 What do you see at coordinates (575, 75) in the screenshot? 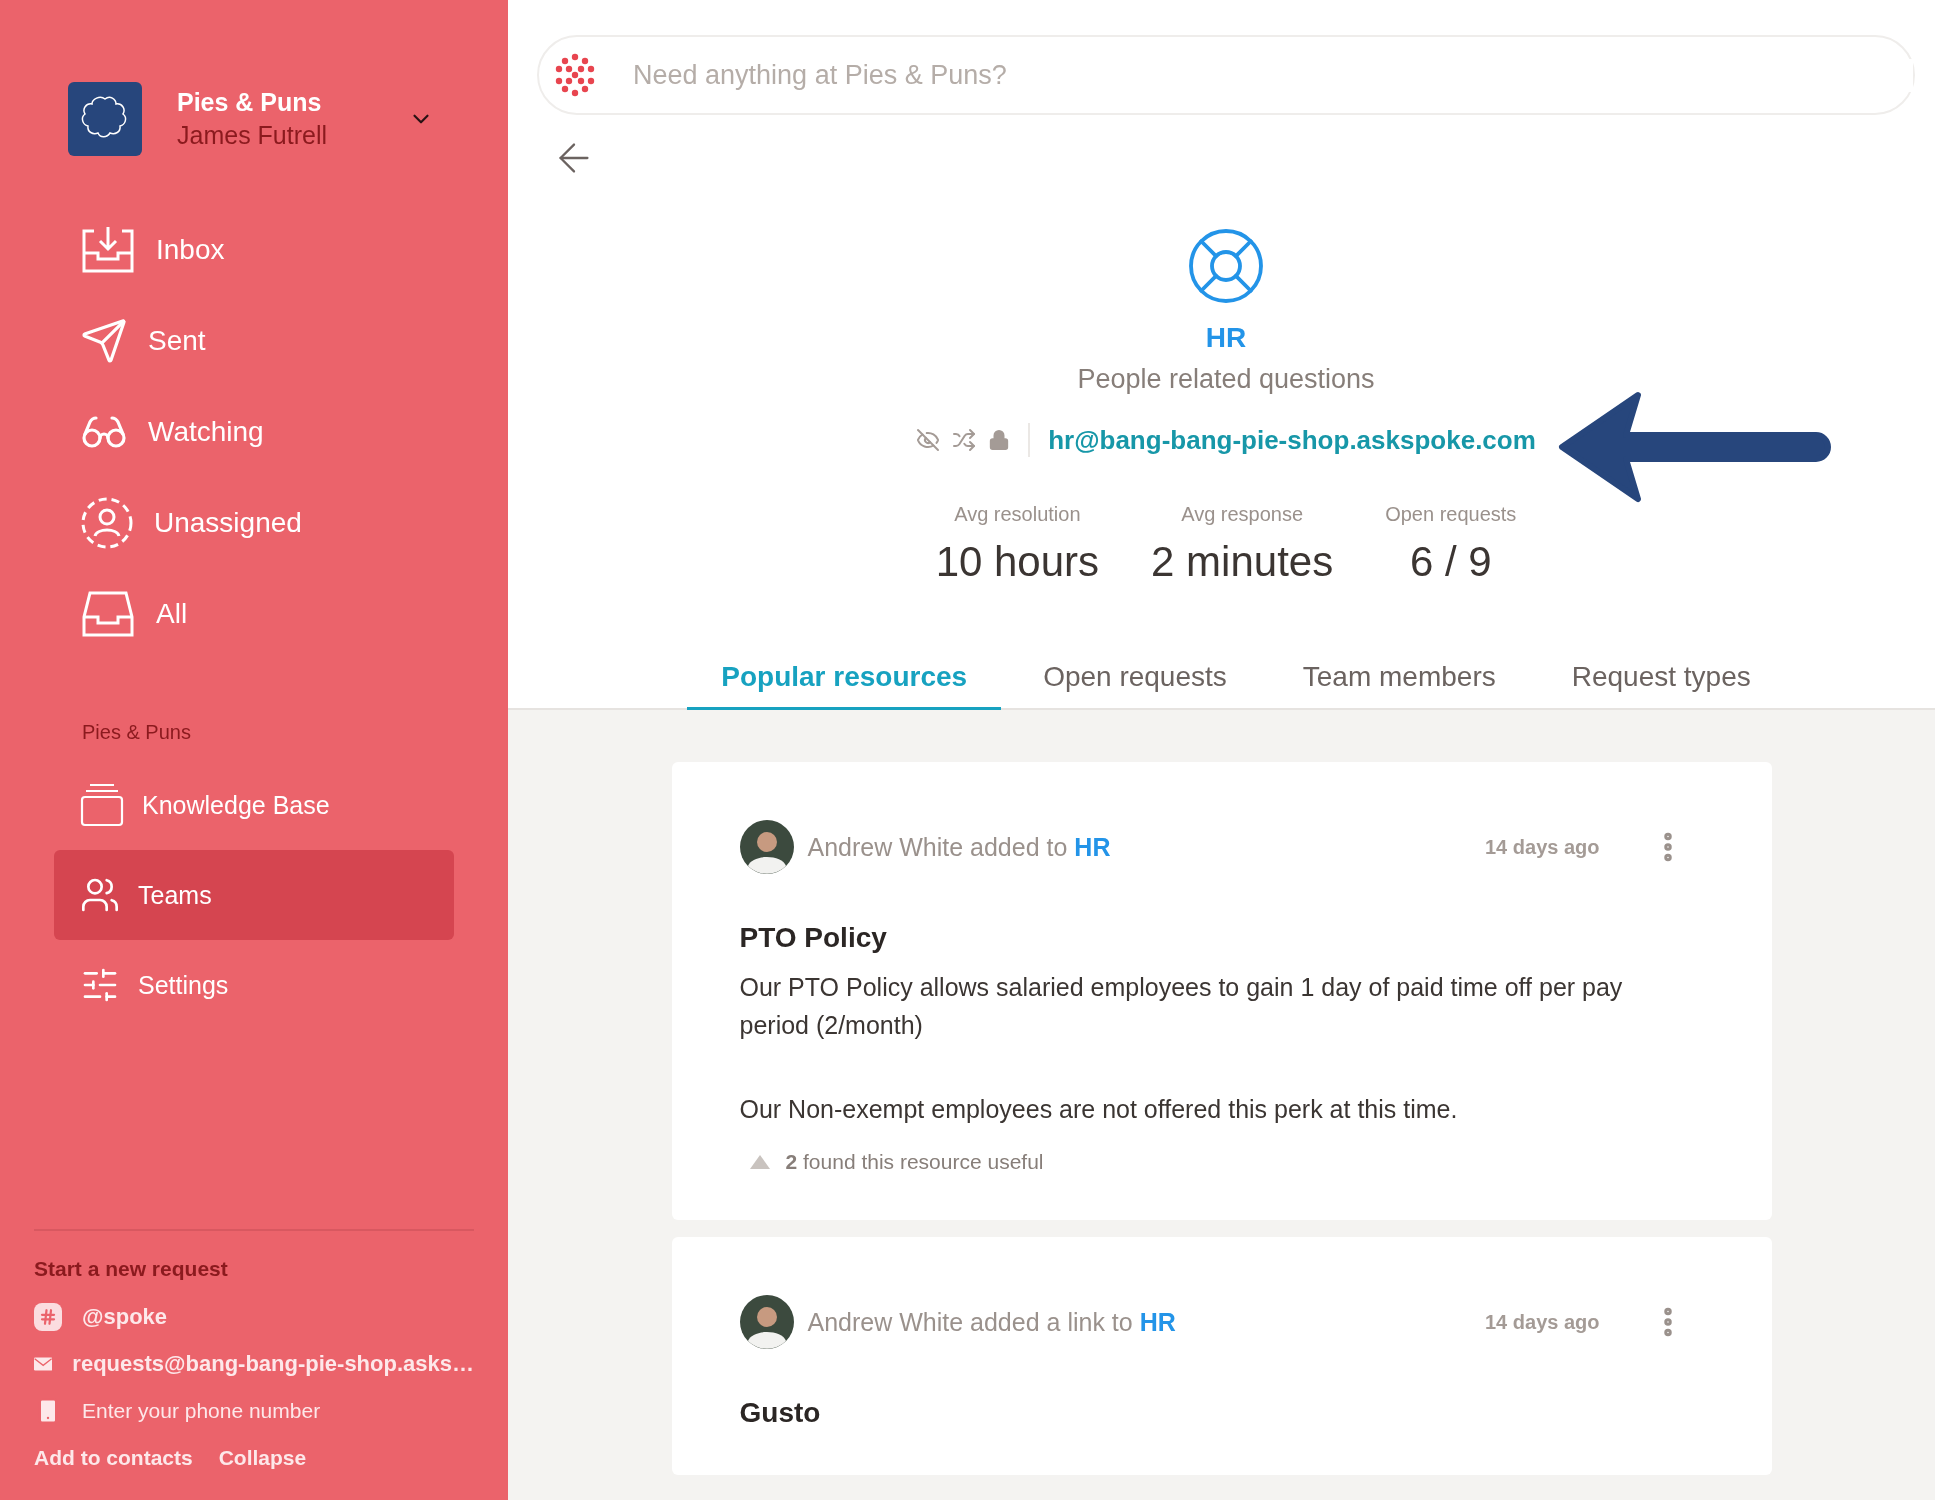
I see `dots-logo-icon` at bounding box center [575, 75].